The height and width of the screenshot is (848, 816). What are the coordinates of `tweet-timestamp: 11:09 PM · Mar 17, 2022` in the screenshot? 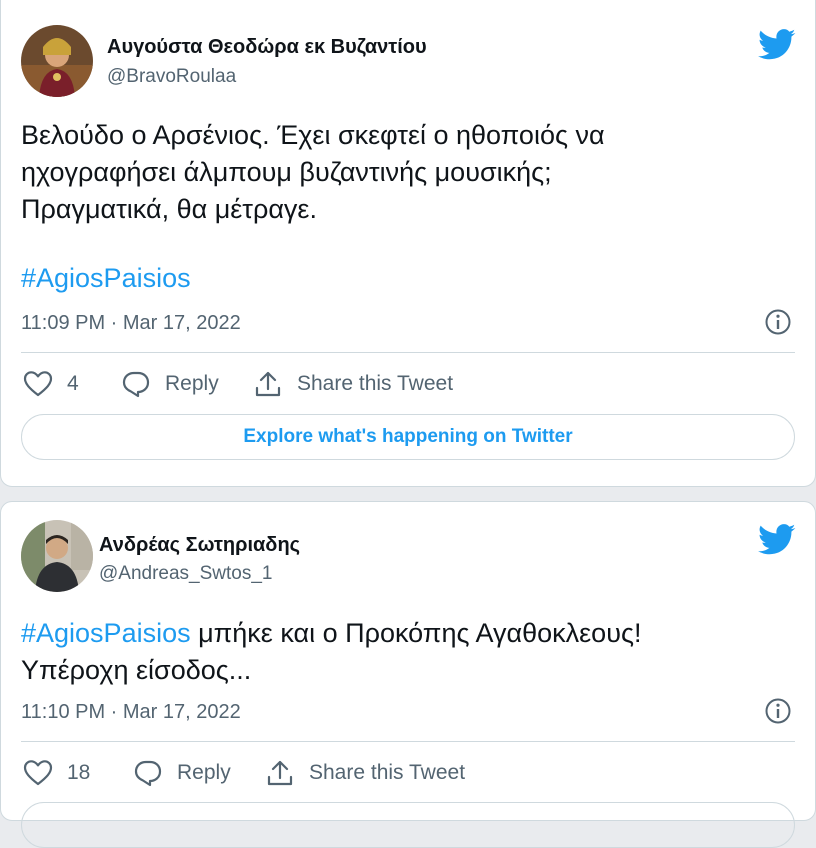 It's located at (131, 323).